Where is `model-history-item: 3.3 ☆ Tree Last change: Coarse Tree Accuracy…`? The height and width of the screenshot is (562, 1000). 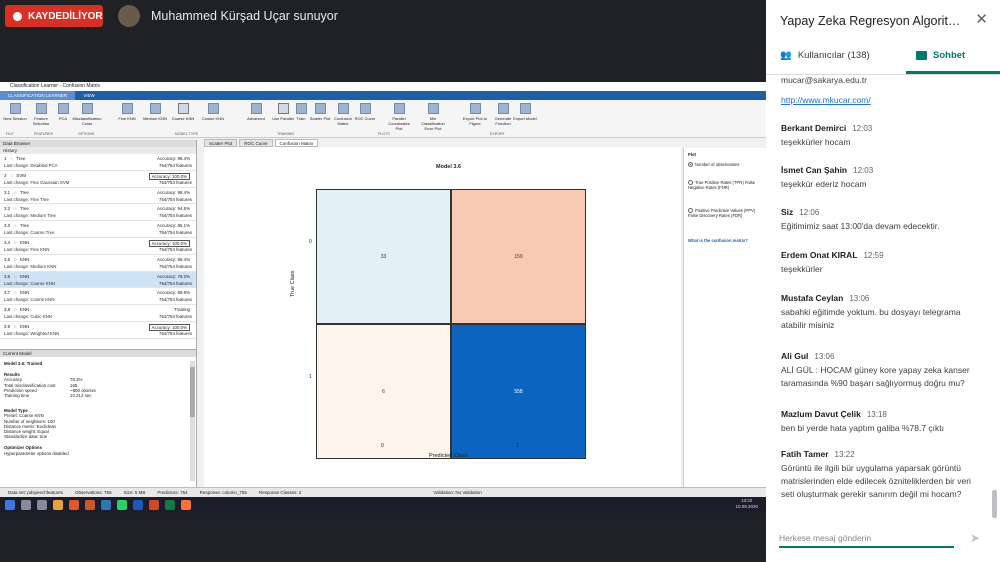
model-history-item: 3.3 ☆ Tree Last change: Coarse Tree Accuracy… is located at coordinates (98, 229).